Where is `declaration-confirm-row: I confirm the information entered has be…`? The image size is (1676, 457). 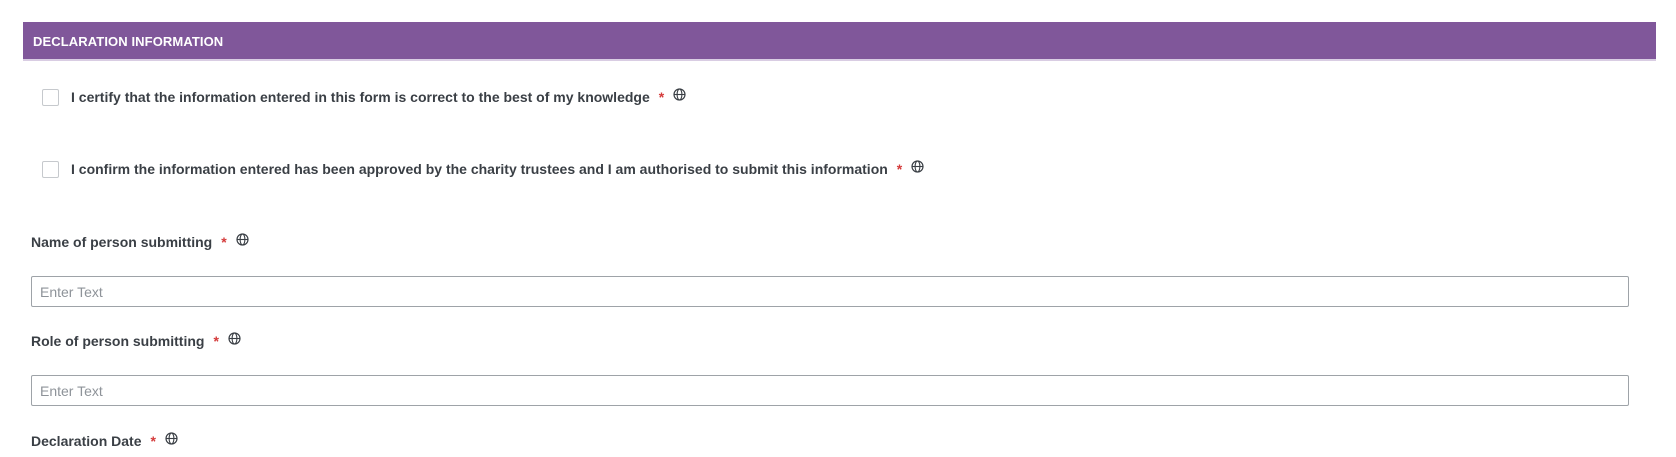
declaration-confirm-row: I confirm the information entered has be… is located at coordinates (483, 169).